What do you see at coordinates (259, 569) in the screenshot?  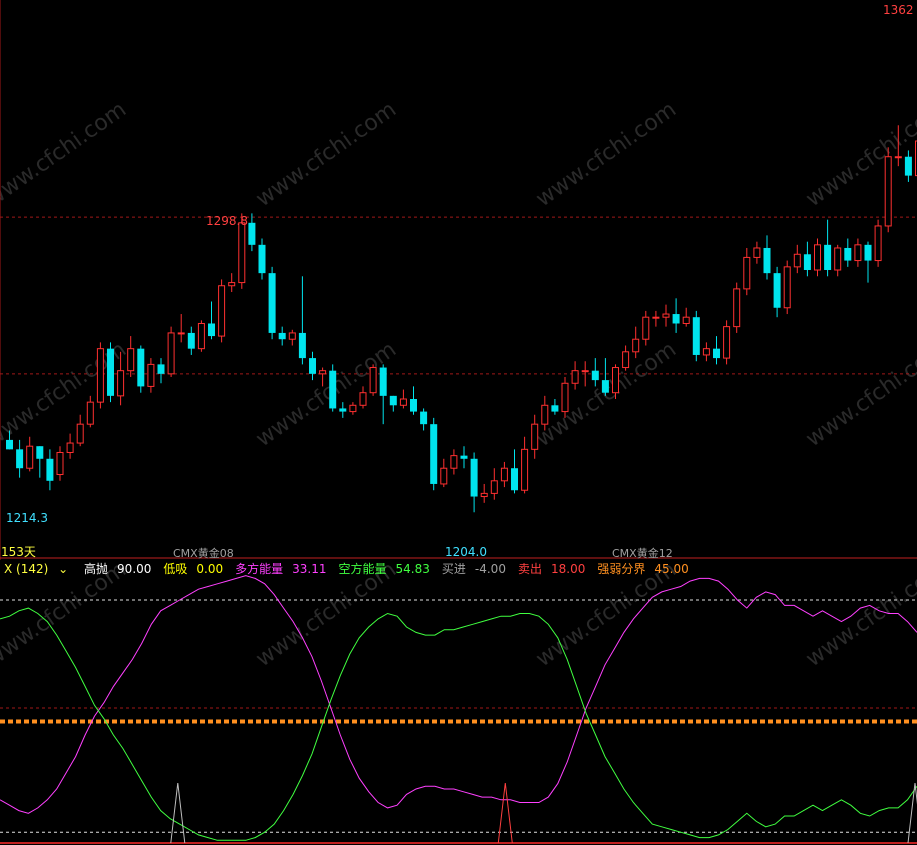 I see `indicator-item-label: 多方能量` at bounding box center [259, 569].